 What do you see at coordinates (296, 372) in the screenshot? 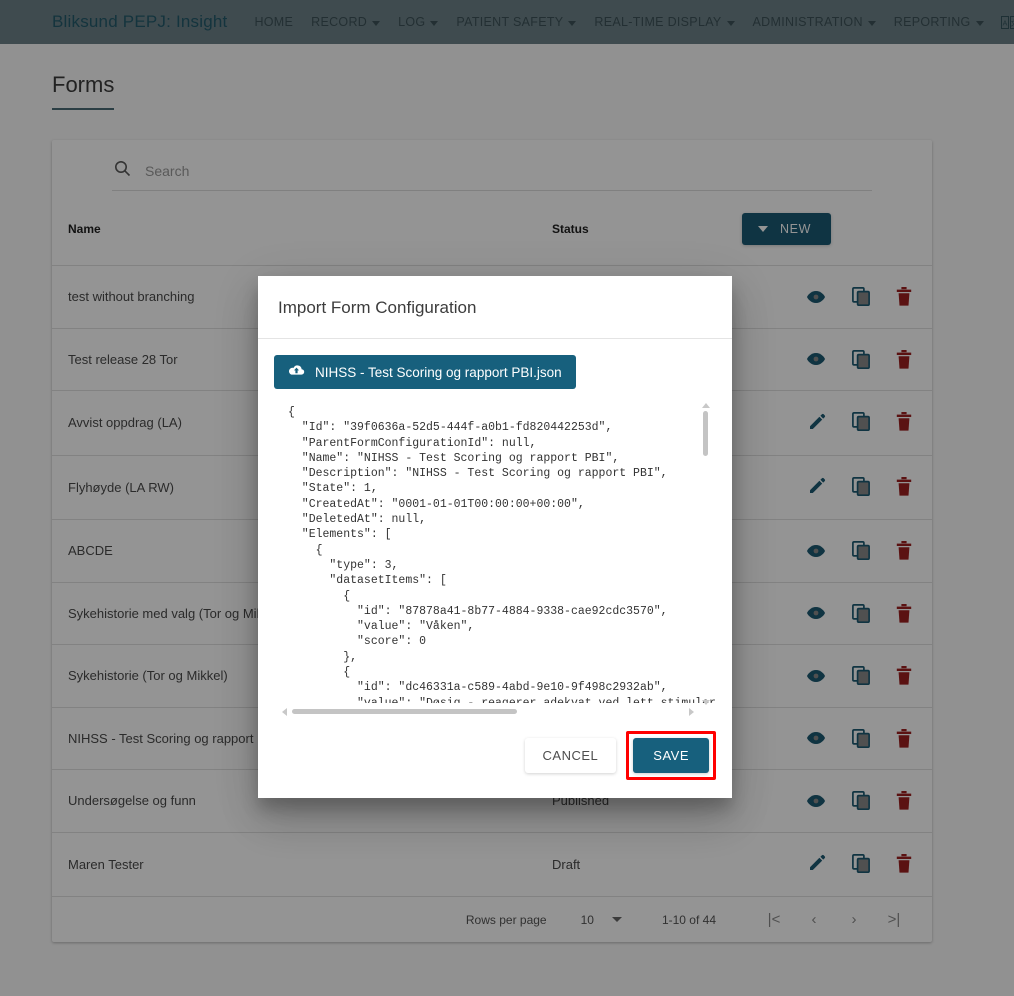
I see `cloud-upload-icon` at bounding box center [296, 372].